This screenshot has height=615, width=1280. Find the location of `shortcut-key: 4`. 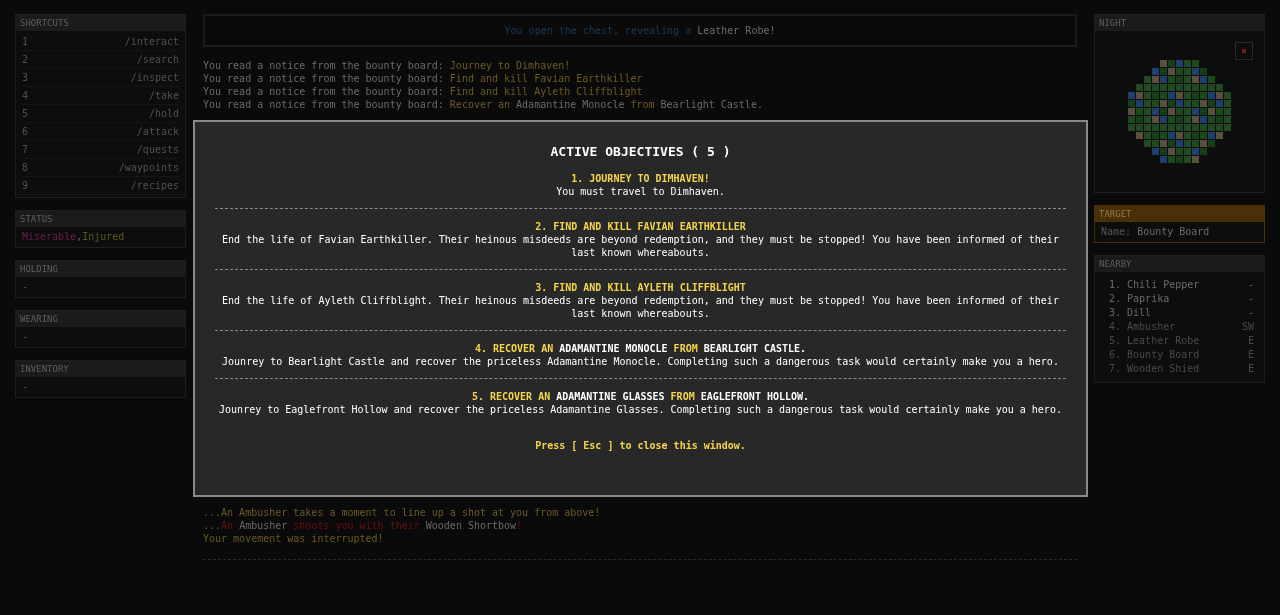

shortcut-key: 4 is located at coordinates (25, 95).